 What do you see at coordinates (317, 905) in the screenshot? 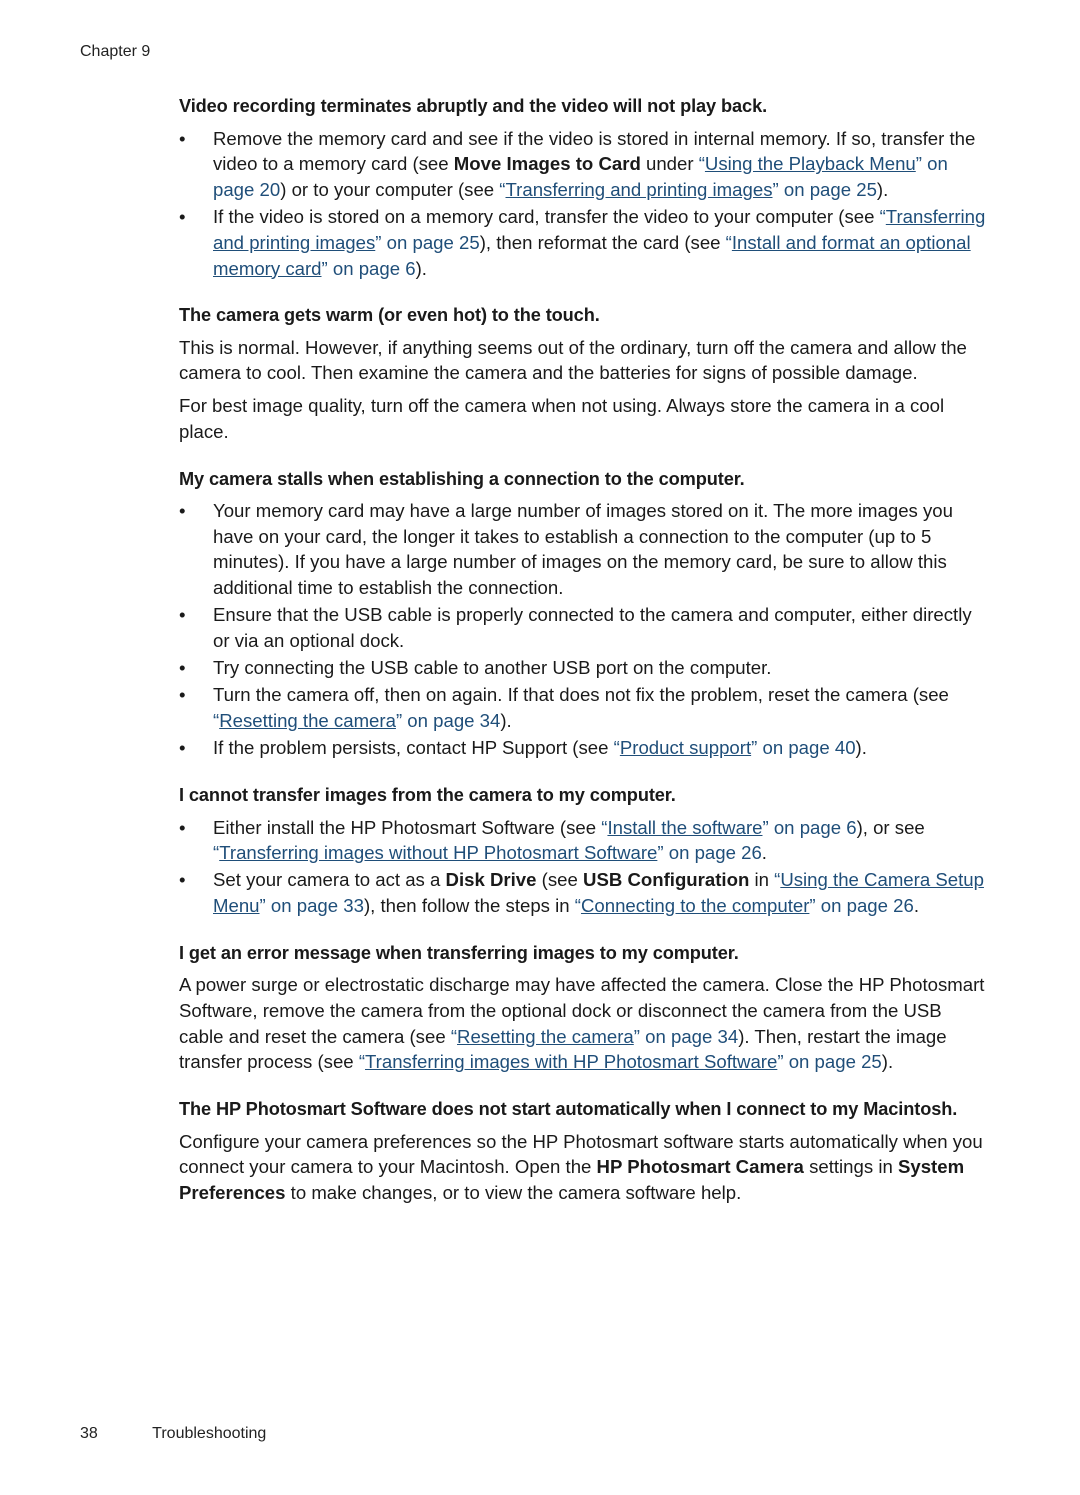
I see `link-page-ref: on page 33` at bounding box center [317, 905].